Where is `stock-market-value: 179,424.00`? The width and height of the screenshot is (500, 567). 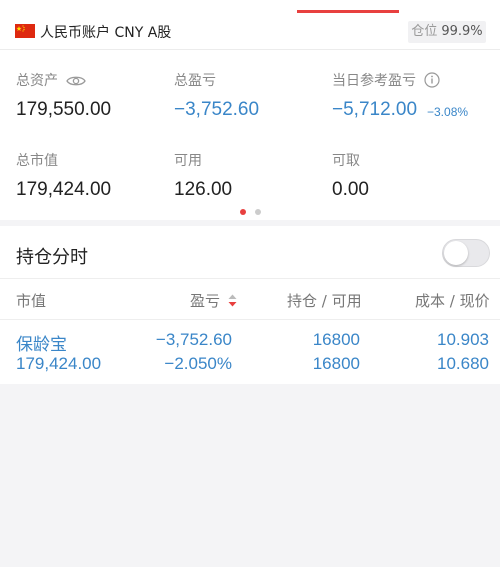 stock-market-value: 179,424.00 is located at coordinates (59, 363).